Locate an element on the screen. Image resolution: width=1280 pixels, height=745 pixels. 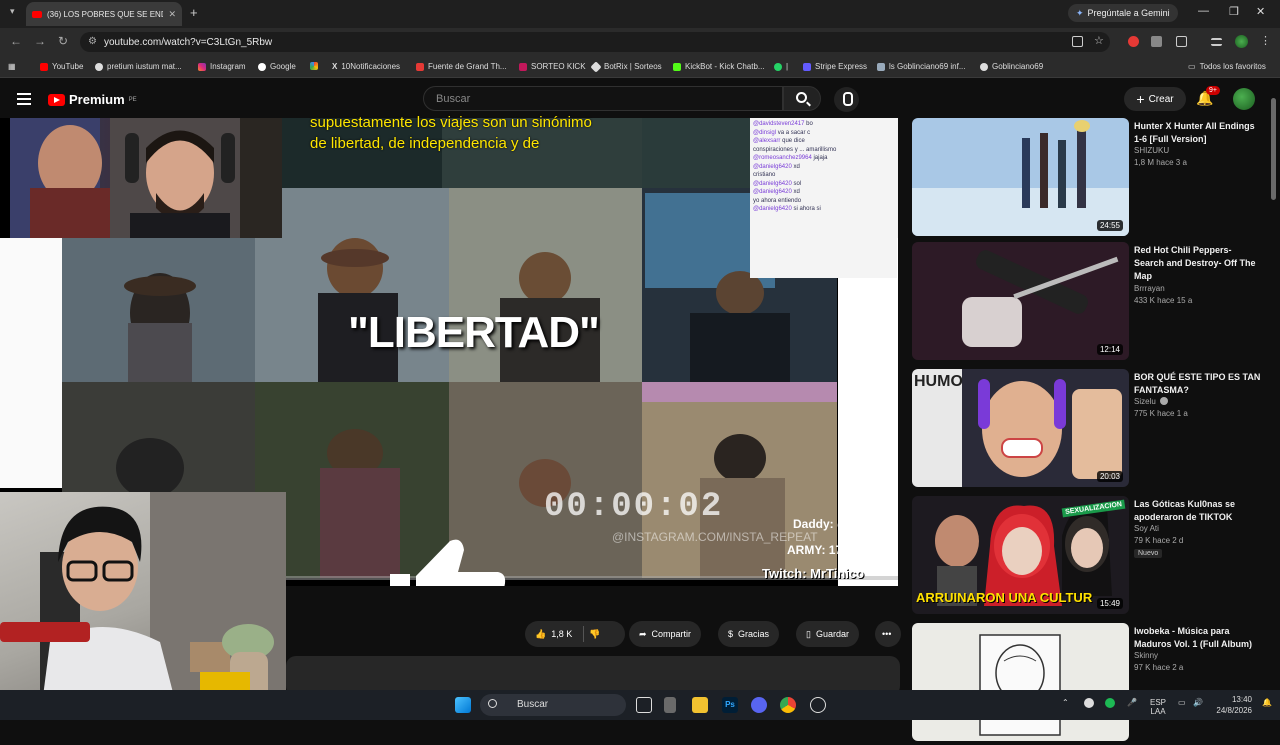
youtube-premium-logo: Premium PE is located at coordinates (92, 99).